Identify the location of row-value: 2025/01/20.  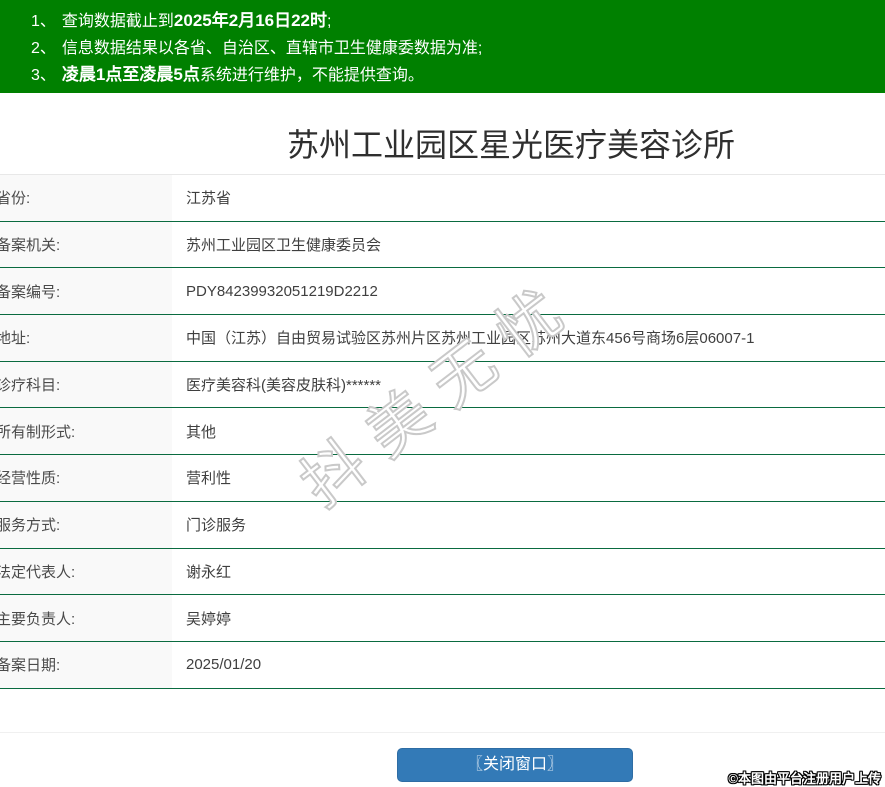
(224, 665).